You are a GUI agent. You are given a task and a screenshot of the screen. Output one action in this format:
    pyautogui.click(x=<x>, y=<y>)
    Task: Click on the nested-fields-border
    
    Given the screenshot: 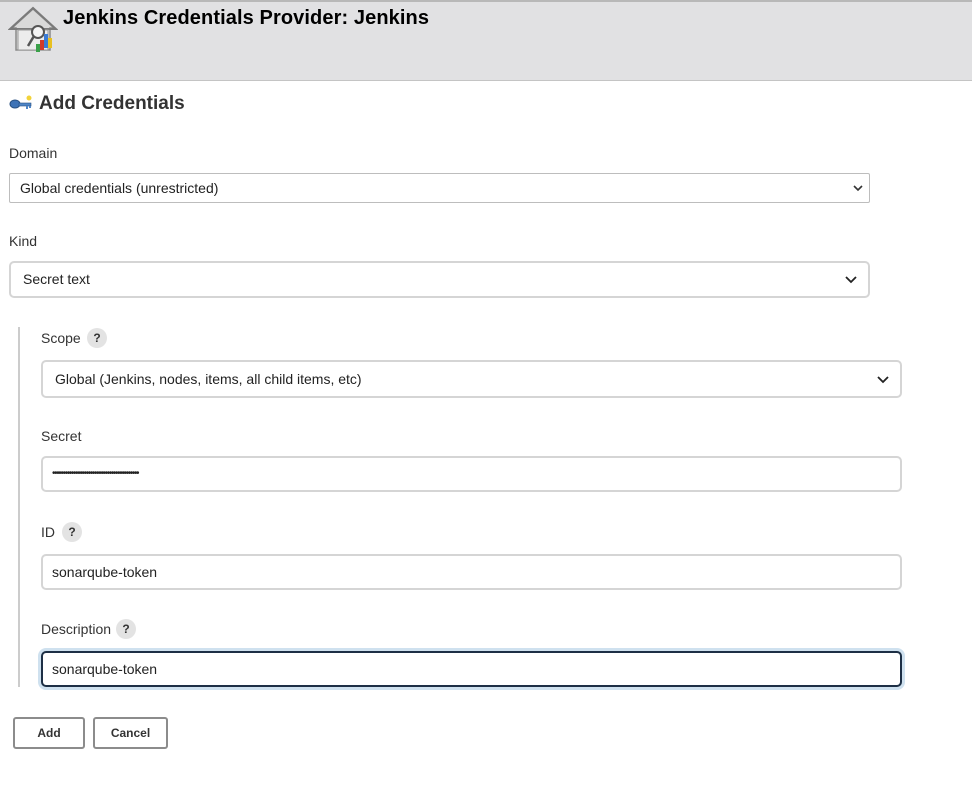 What is the action you would take?
    pyautogui.click(x=19, y=507)
    